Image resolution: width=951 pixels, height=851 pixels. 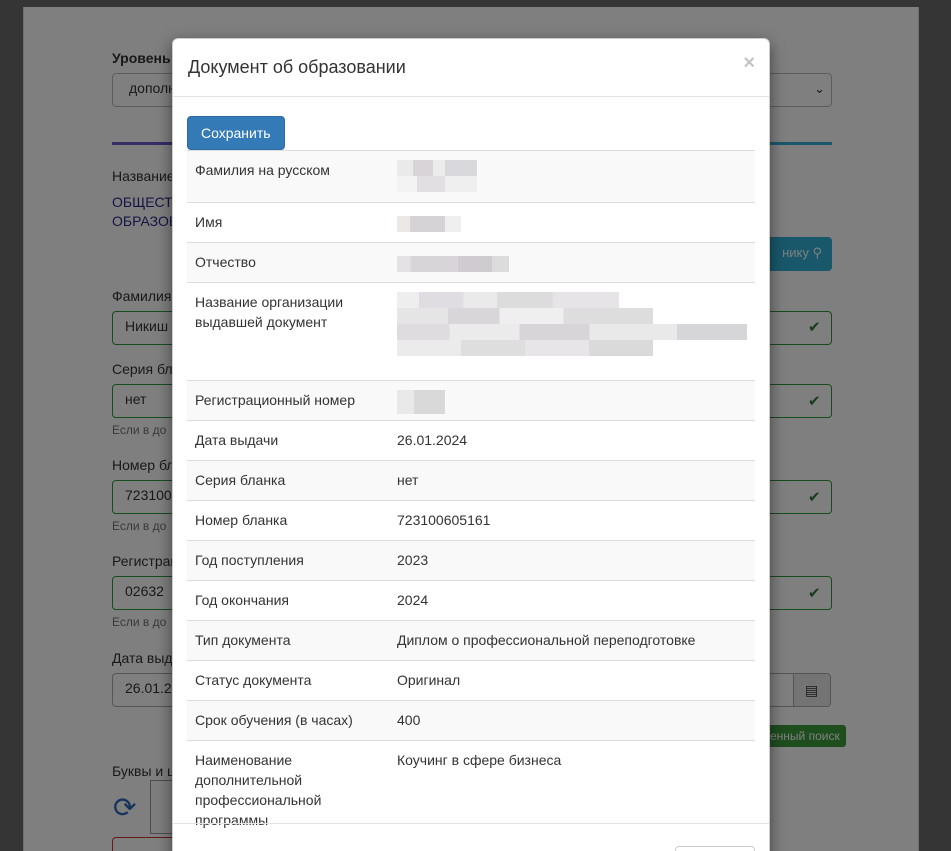 What do you see at coordinates (288, 400) in the screenshot?
I see `row-label: Регистрационный номер` at bounding box center [288, 400].